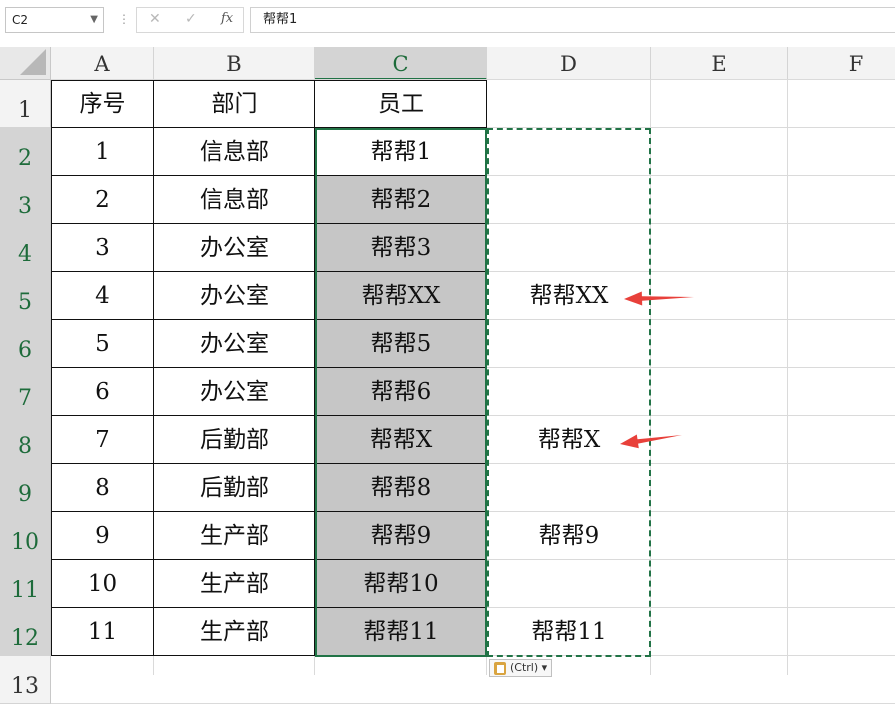 The height and width of the screenshot is (704, 895). What do you see at coordinates (569, 63) in the screenshot?
I see `column-header-d: D` at bounding box center [569, 63].